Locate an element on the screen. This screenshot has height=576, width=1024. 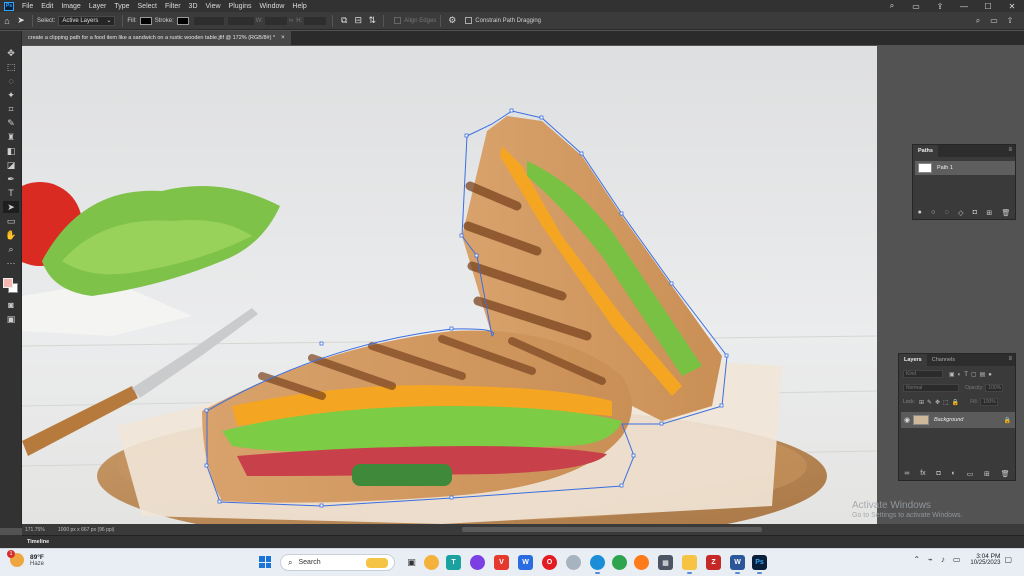
make-work-path-icon: ◇ is located at coordinates (960, 213).